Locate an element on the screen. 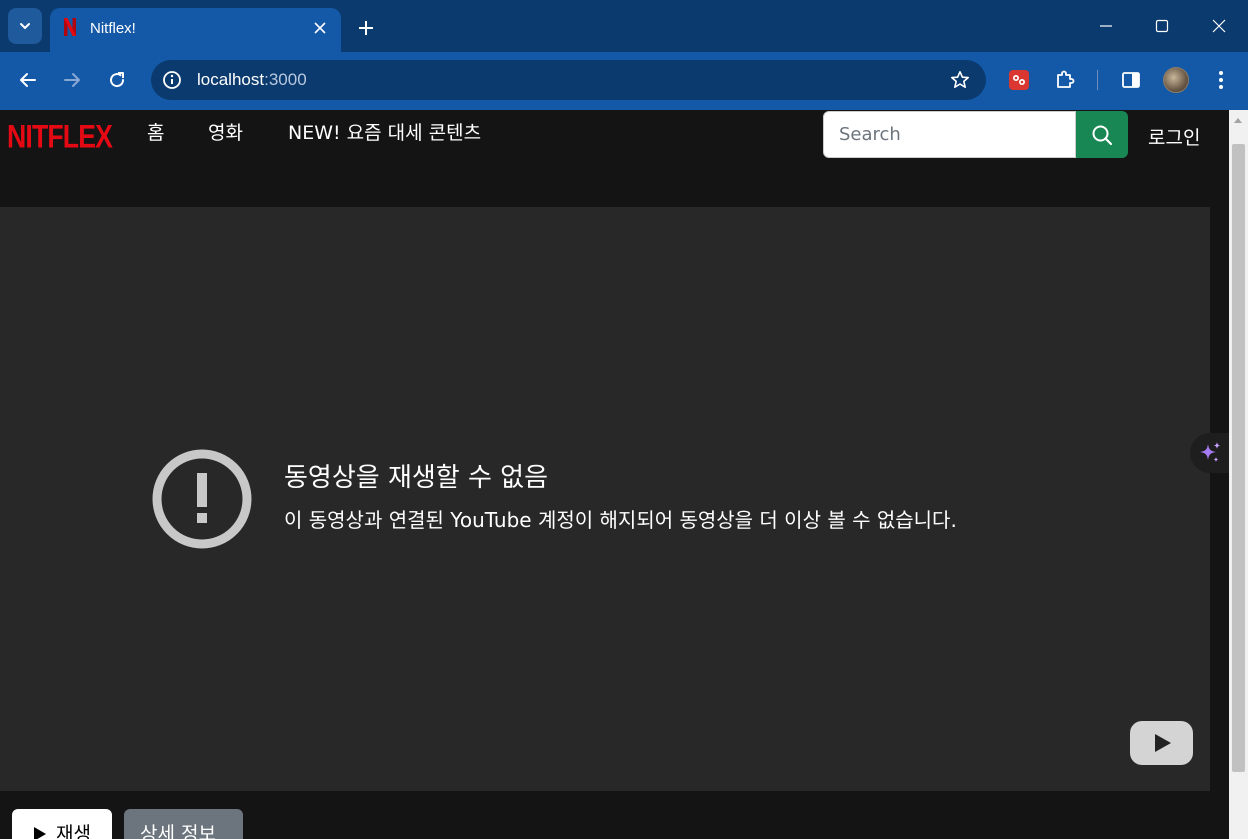 The image size is (1248, 839). address-bar: localhost:3000 is located at coordinates (568, 80).